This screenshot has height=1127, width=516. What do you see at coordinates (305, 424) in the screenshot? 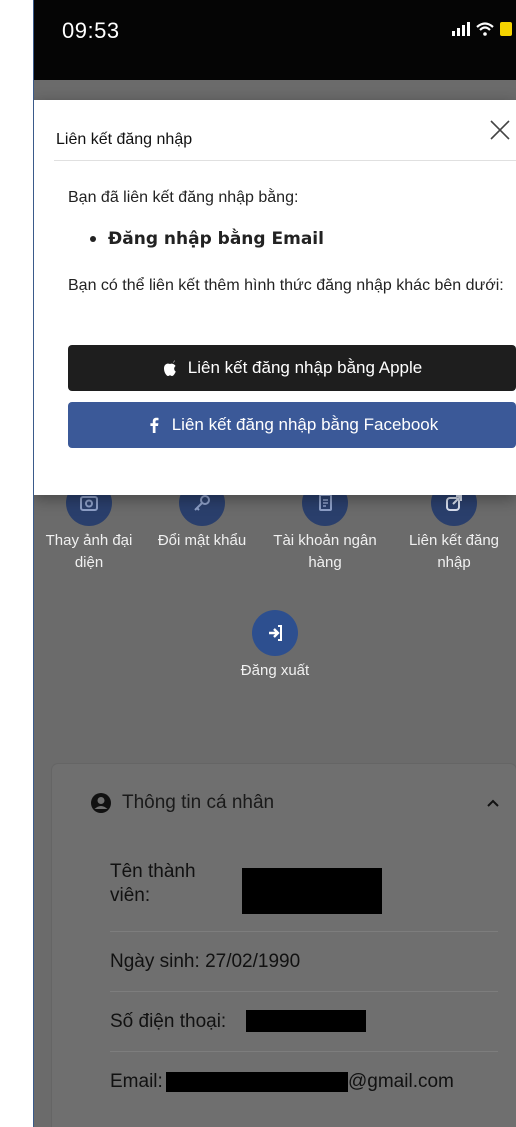
I see `link-facebook-label: Liên kết đăng nhập bằng Facebook` at bounding box center [305, 424].